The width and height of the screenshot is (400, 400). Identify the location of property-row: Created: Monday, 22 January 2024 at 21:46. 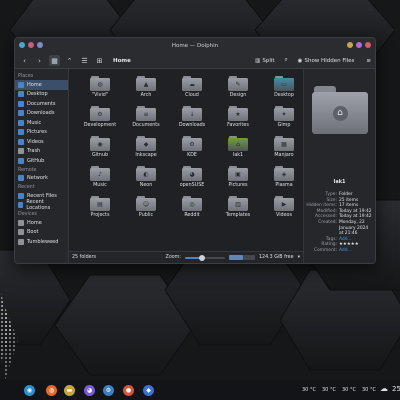
(339, 228).